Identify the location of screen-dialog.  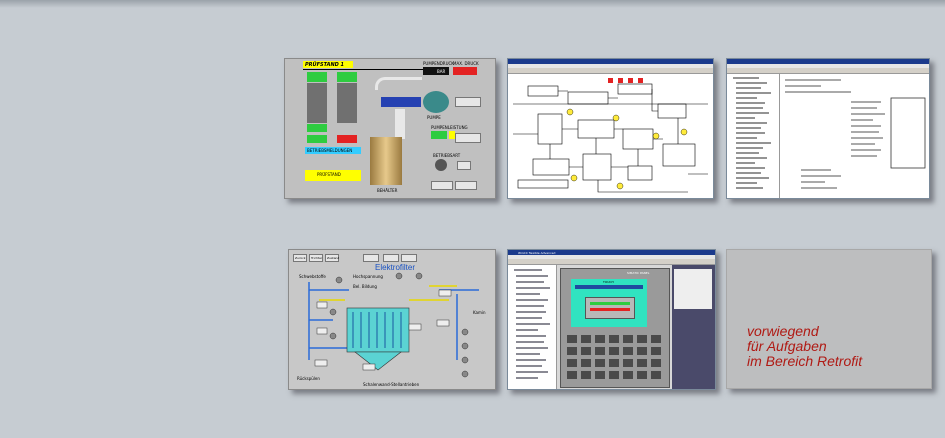
(610, 308).